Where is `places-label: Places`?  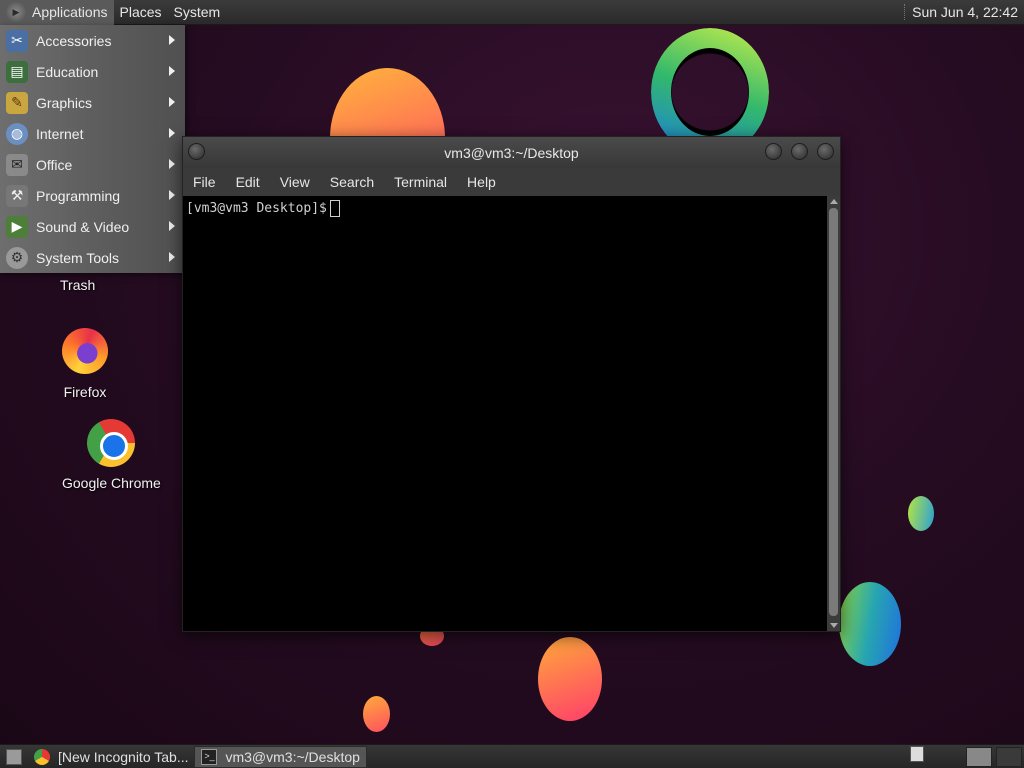
places-label: Places is located at coordinates (140, 12).